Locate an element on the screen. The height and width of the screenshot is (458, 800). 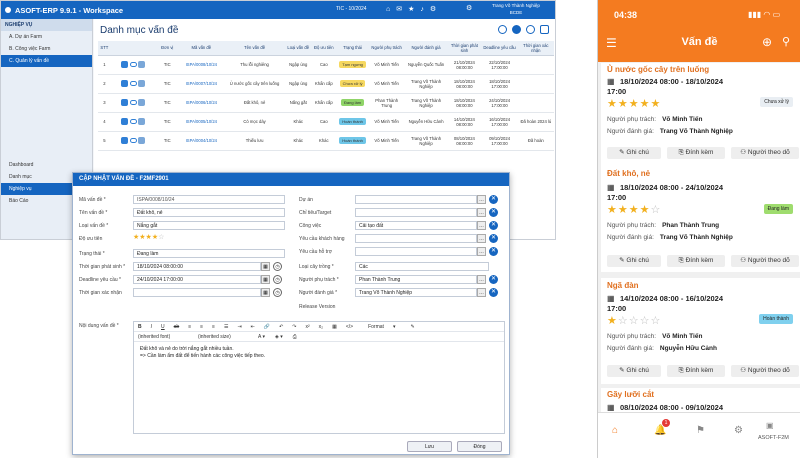
bold-button: B is located at coordinates (140, 327).